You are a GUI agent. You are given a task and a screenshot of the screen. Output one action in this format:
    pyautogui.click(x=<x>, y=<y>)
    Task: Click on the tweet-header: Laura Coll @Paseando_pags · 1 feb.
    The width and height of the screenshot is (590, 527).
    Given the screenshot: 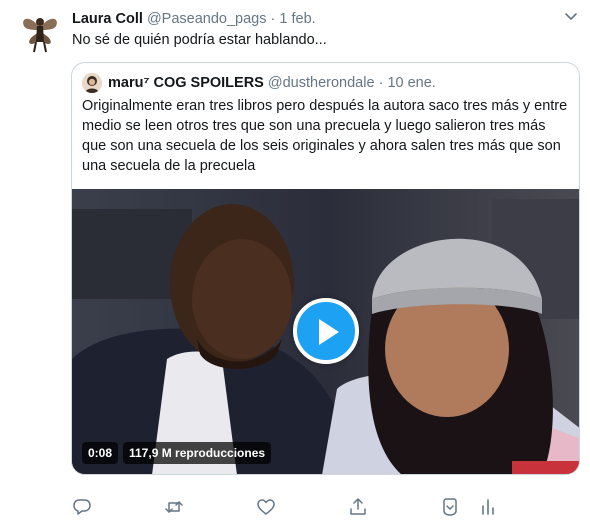 What is the action you would take?
    pyautogui.click(x=317, y=19)
    